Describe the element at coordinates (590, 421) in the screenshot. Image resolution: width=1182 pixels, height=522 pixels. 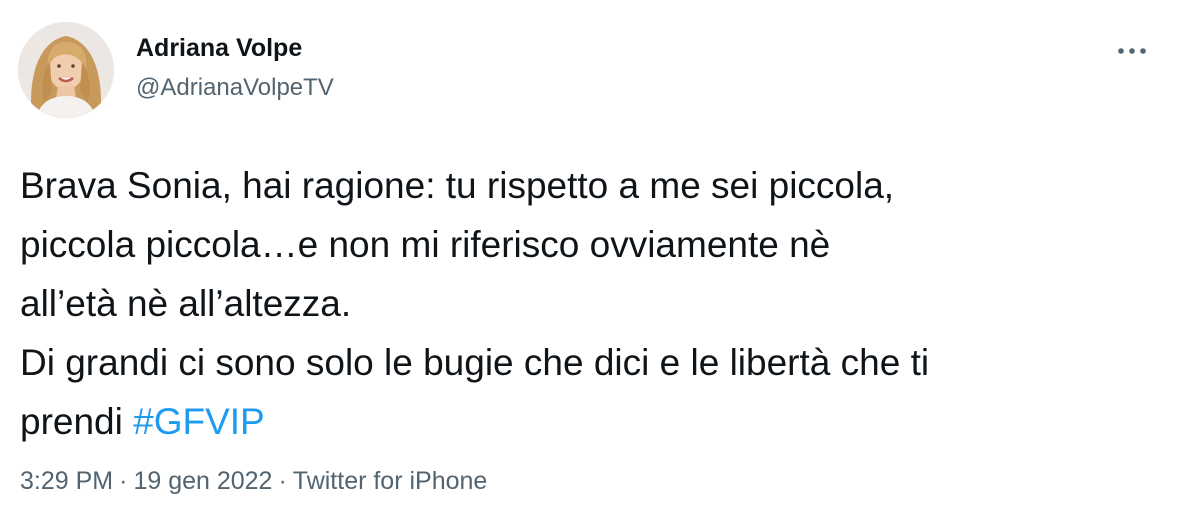
I see `tweet-text-line: prendi #GFVIP` at that location.